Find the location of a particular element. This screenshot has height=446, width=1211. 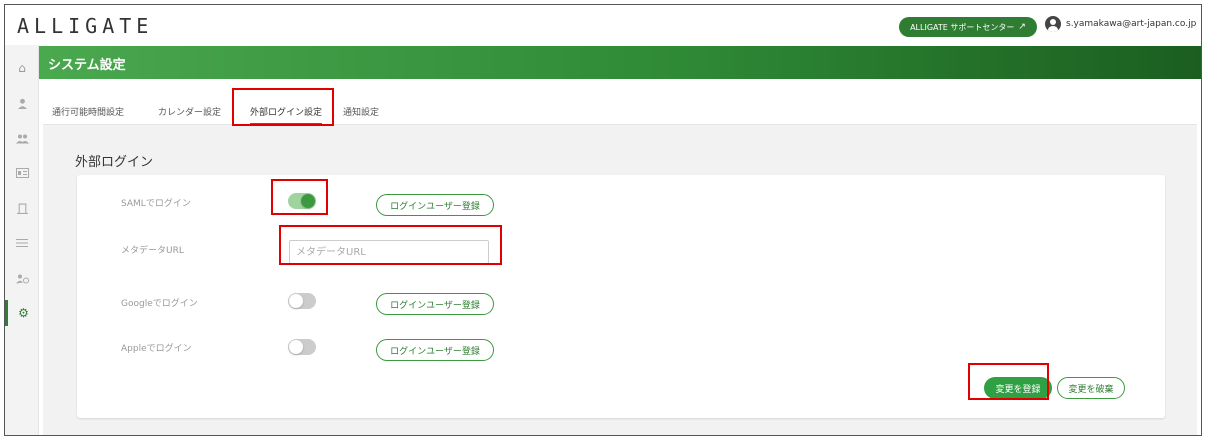

page-header: システム設定 is located at coordinates (620, 62).